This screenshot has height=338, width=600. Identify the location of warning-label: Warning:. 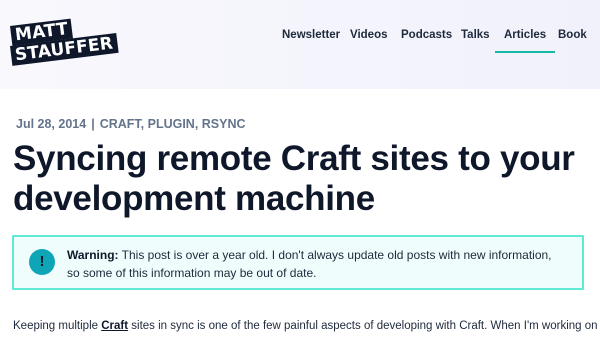
(93, 255).